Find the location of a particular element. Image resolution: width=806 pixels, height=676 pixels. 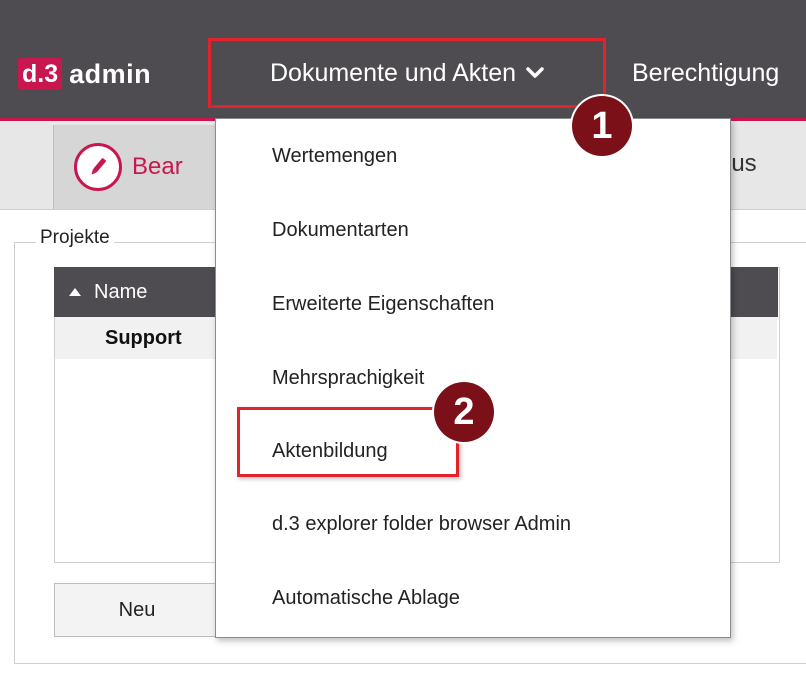

callout-marker-2: 2 is located at coordinates (464, 412).